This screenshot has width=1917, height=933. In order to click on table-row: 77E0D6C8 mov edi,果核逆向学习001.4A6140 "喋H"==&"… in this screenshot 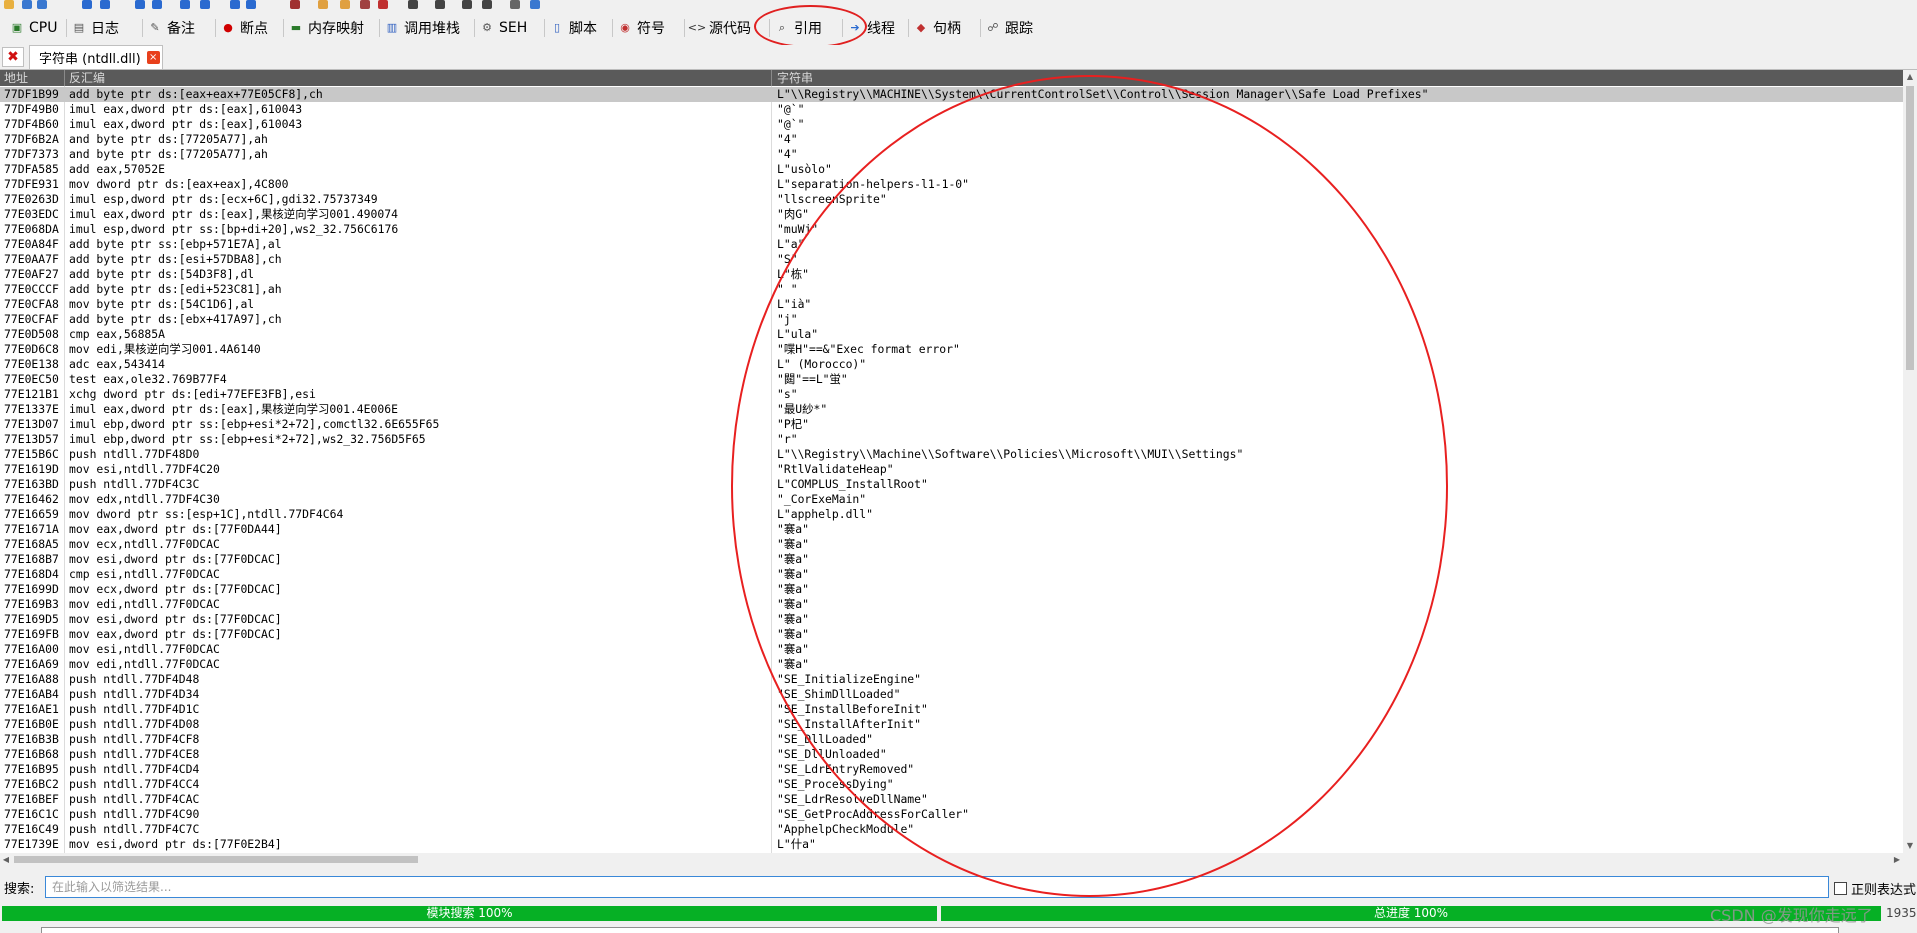, I will do `click(951, 349)`.